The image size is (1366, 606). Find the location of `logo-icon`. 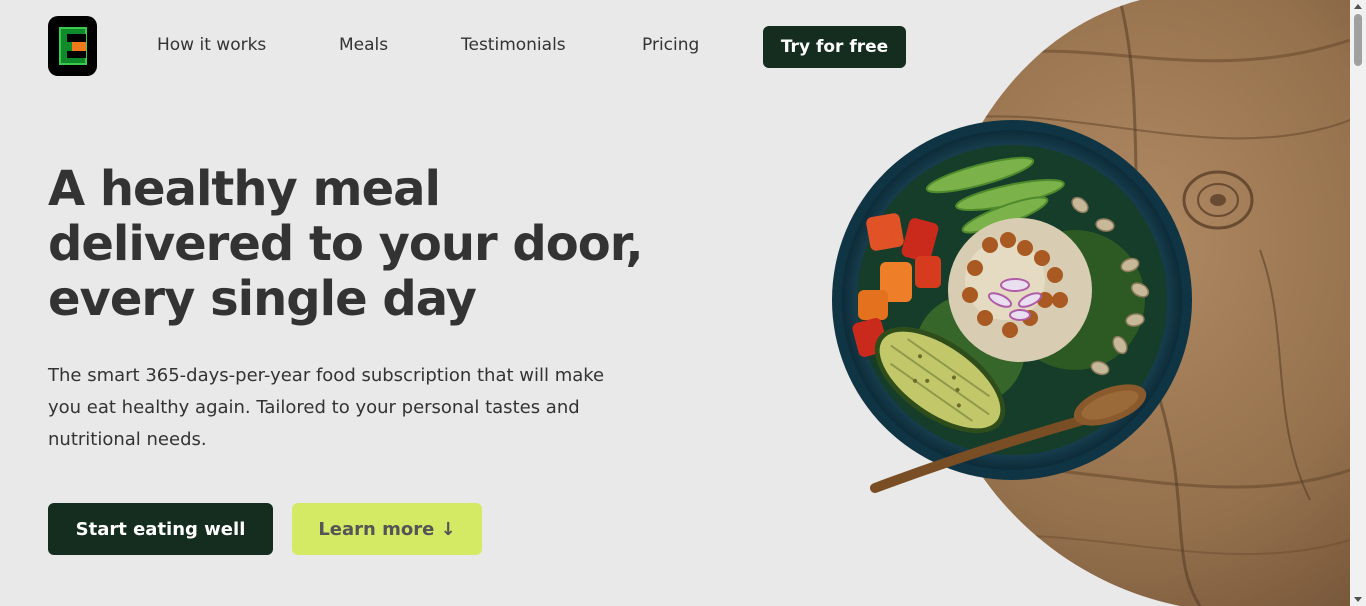

logo-icon is located at coordinates (72, 46).